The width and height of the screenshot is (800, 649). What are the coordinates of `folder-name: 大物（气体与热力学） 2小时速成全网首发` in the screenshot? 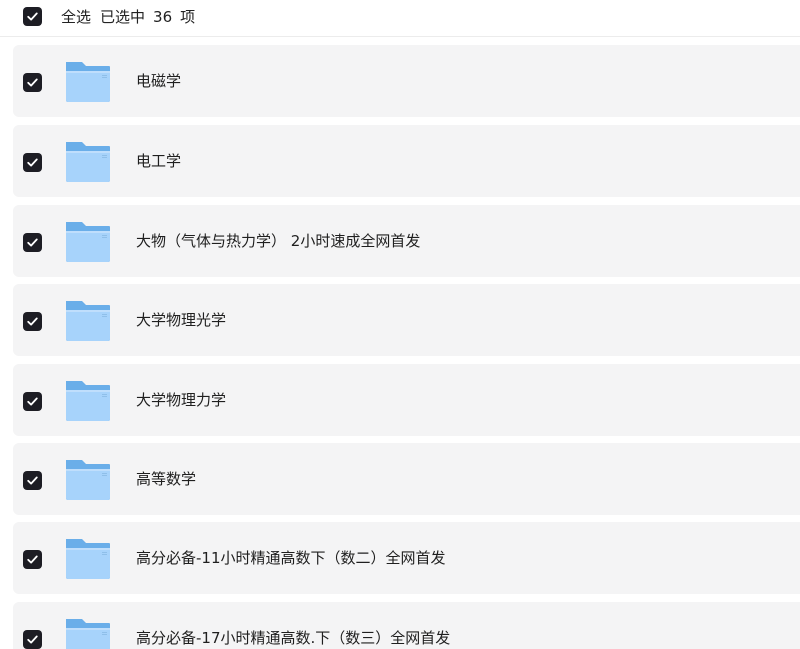 It's located at (278, 241).